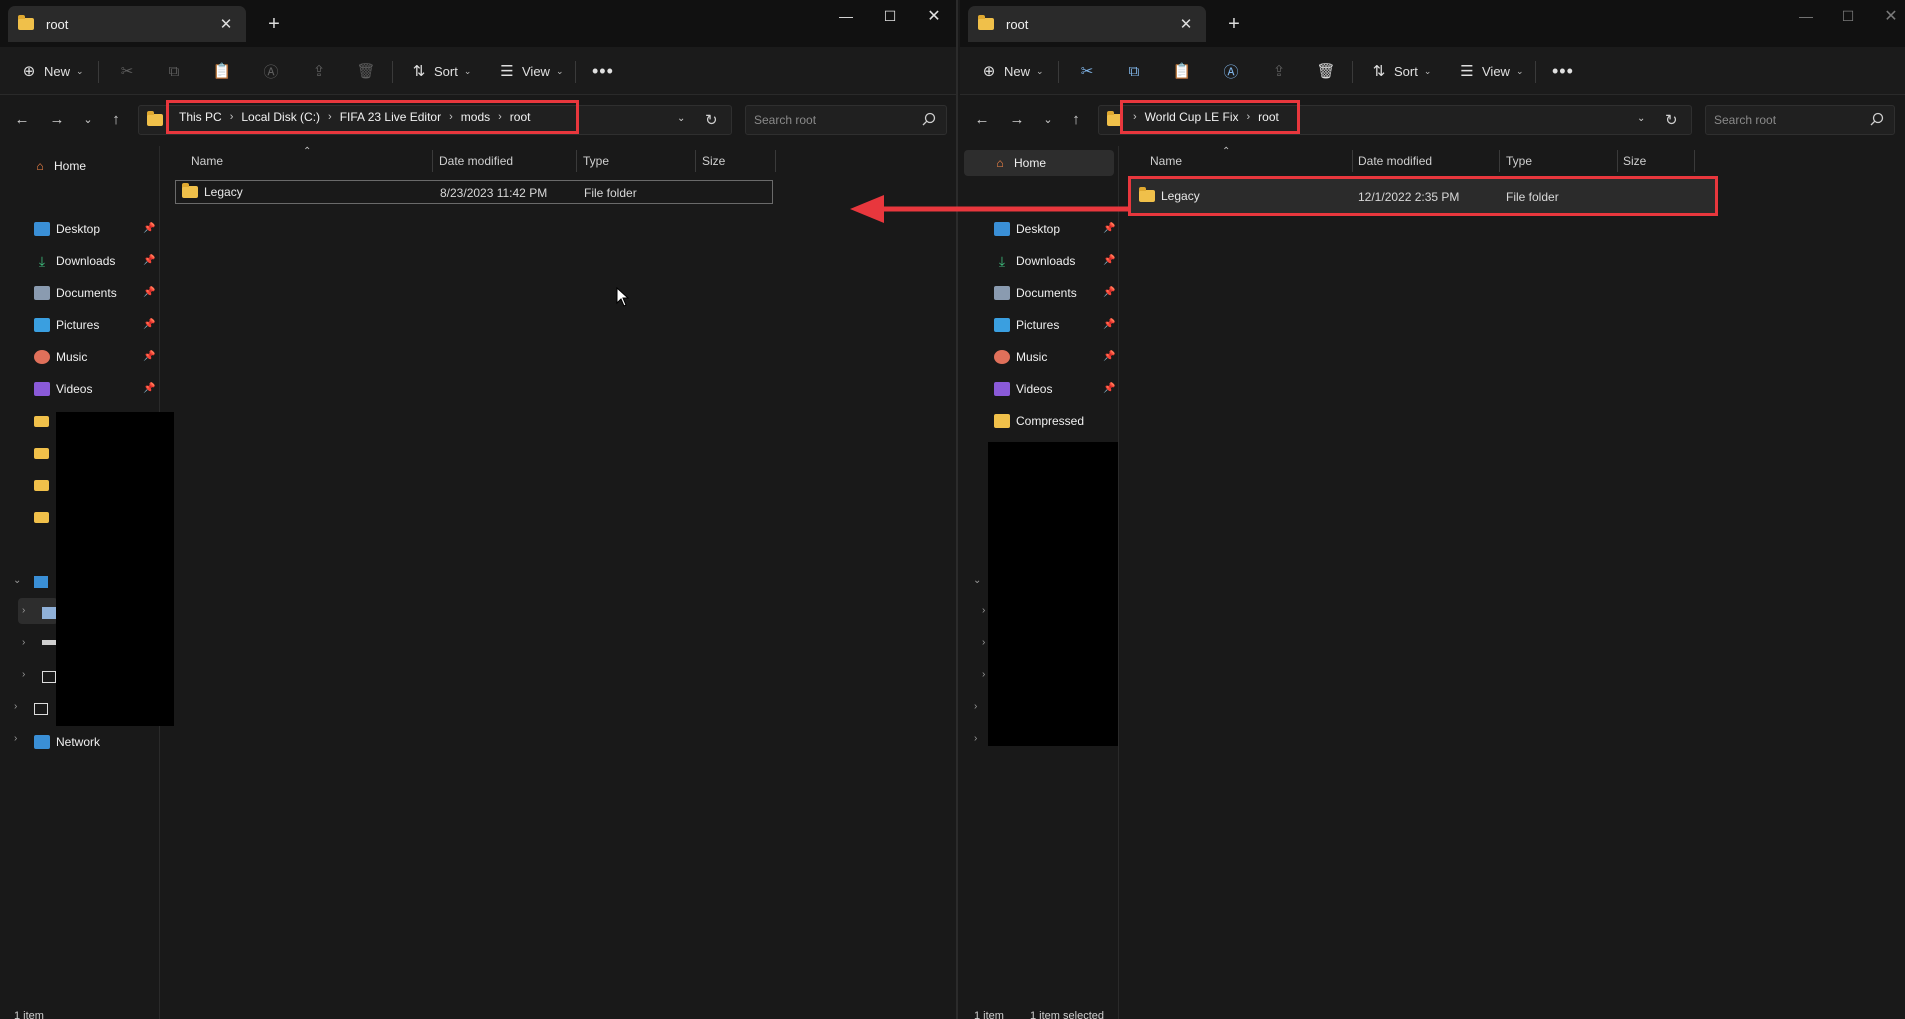 The height and width of the screenshot is (1019, 1905). What do you see at coordinates (67, 742) in the screenshot?
I see `sidebar-item-network: Network` at bounding box center [67, 742].